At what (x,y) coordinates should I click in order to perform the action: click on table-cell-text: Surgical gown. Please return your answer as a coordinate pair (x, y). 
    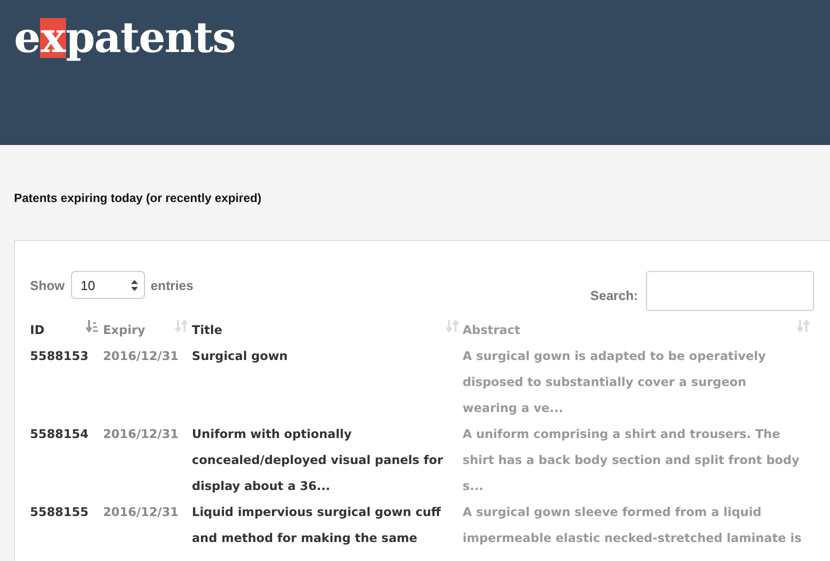
    Looking at the image, I should click on (240, 356).